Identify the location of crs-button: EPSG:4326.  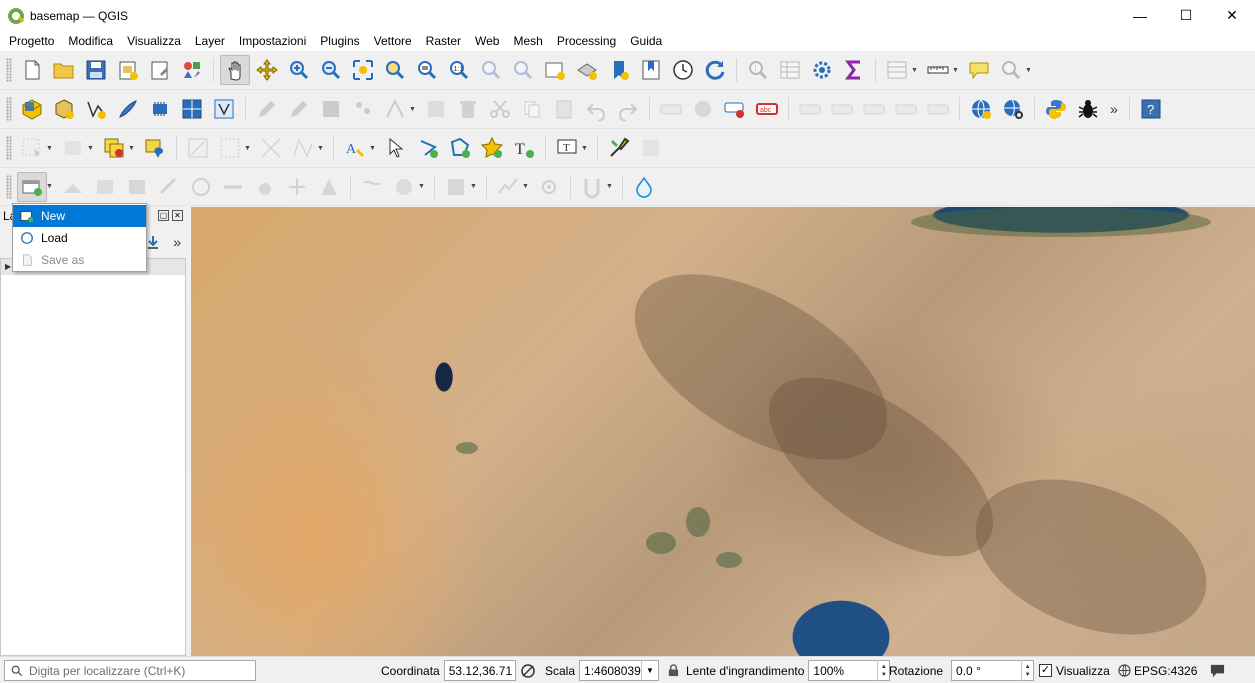
(1157, 670).